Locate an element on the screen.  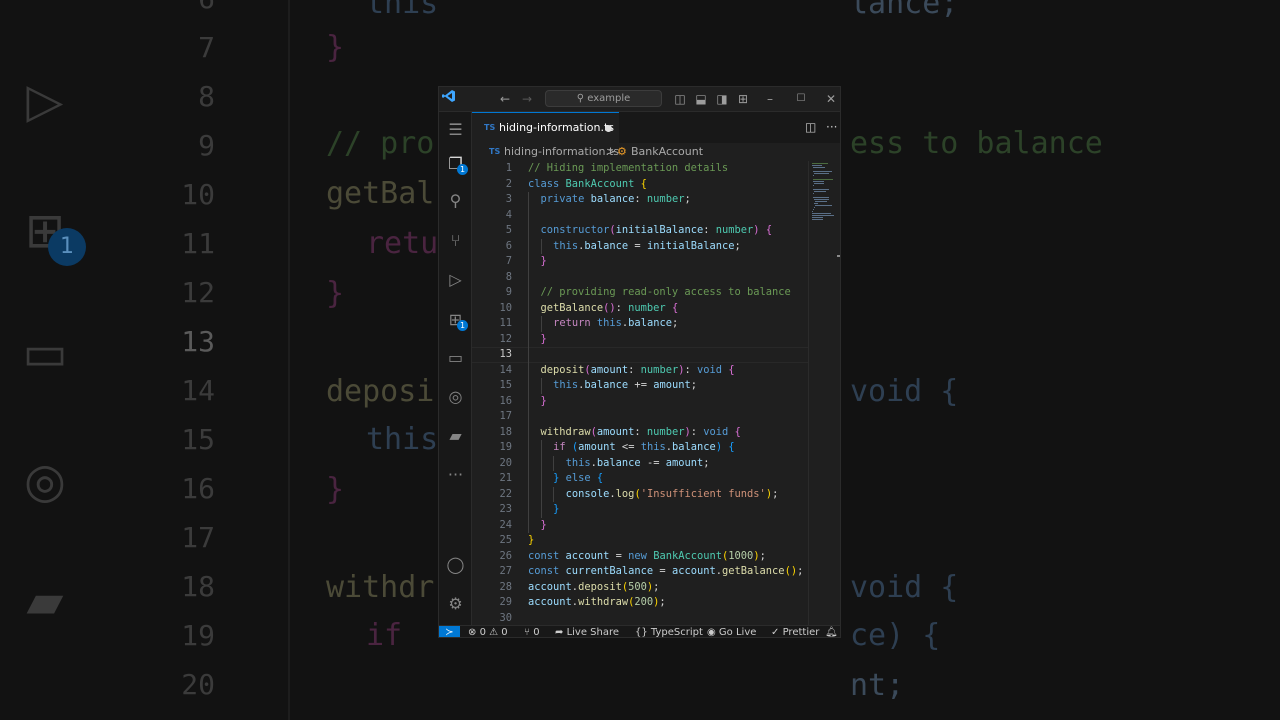
toggle-sidebar-icon: ◫ is located at coordinates (680, 99).